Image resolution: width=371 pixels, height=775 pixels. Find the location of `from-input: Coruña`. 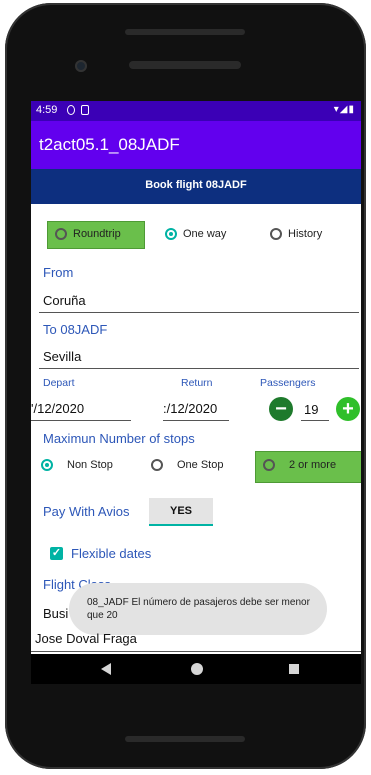

from-input: Coruña is located at coordinates (64, 300).